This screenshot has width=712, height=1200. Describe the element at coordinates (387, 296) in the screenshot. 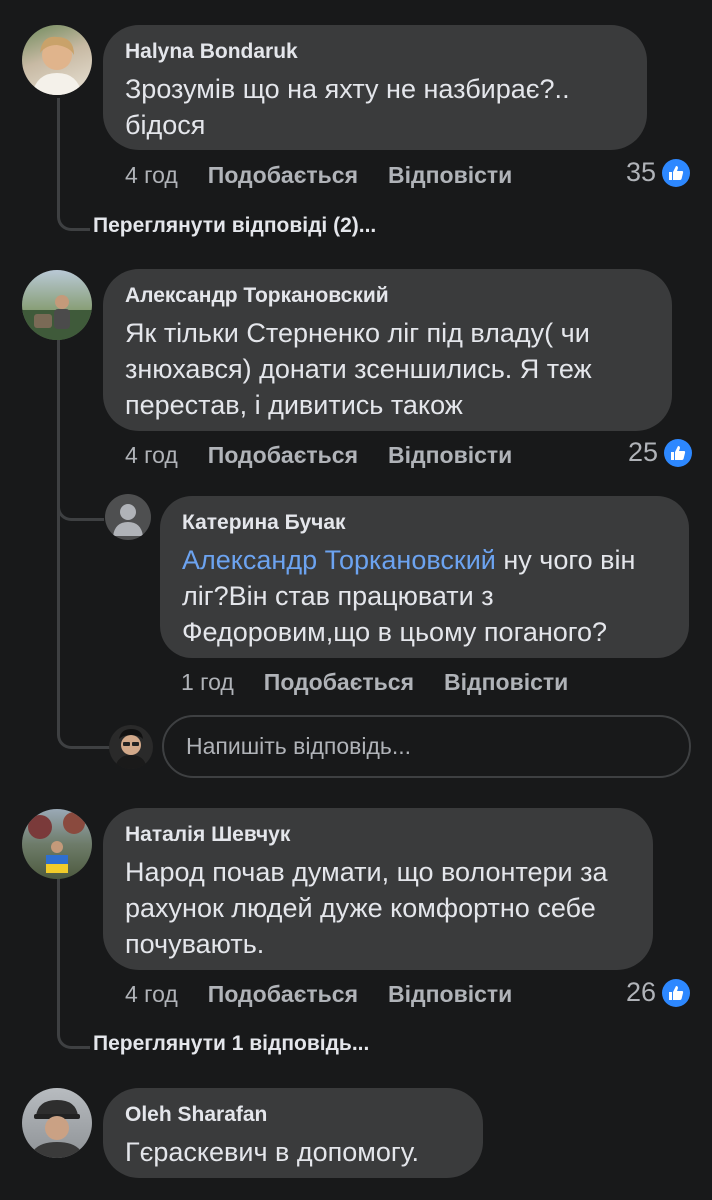

I see `comment-author: Александр Торкановский` at that location.